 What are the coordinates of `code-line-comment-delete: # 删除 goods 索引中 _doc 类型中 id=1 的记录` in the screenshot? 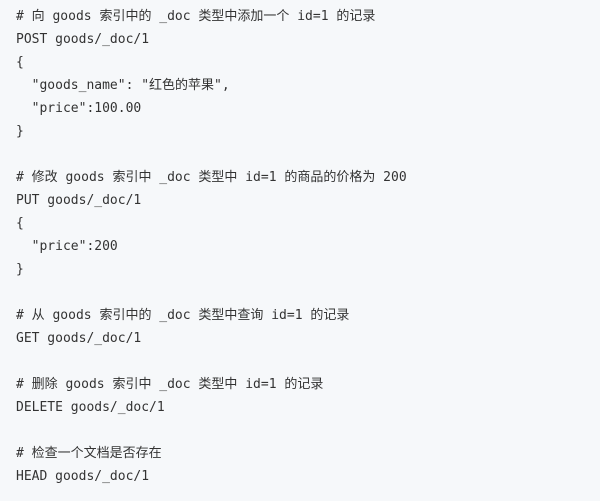 It's located at (170, 384).